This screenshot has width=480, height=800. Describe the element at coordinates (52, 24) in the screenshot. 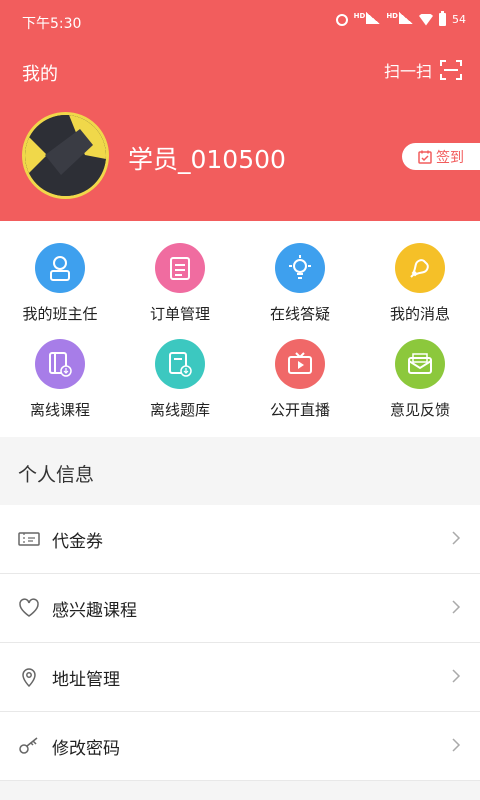

I see `status-time: 下午5:30` at that location.